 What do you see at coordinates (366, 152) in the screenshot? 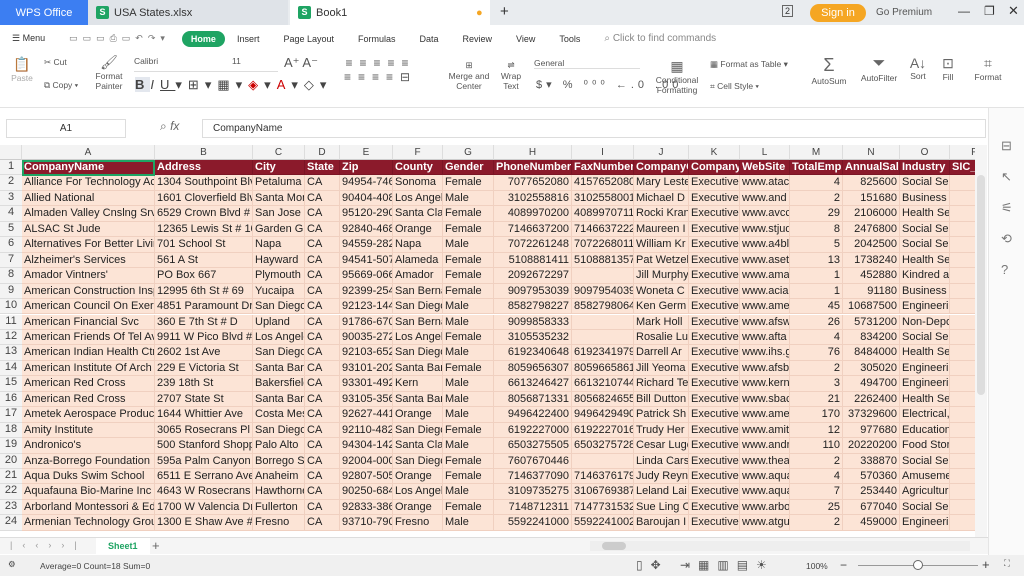
I see `column-header-E: E` at bounding box center [366, 152].